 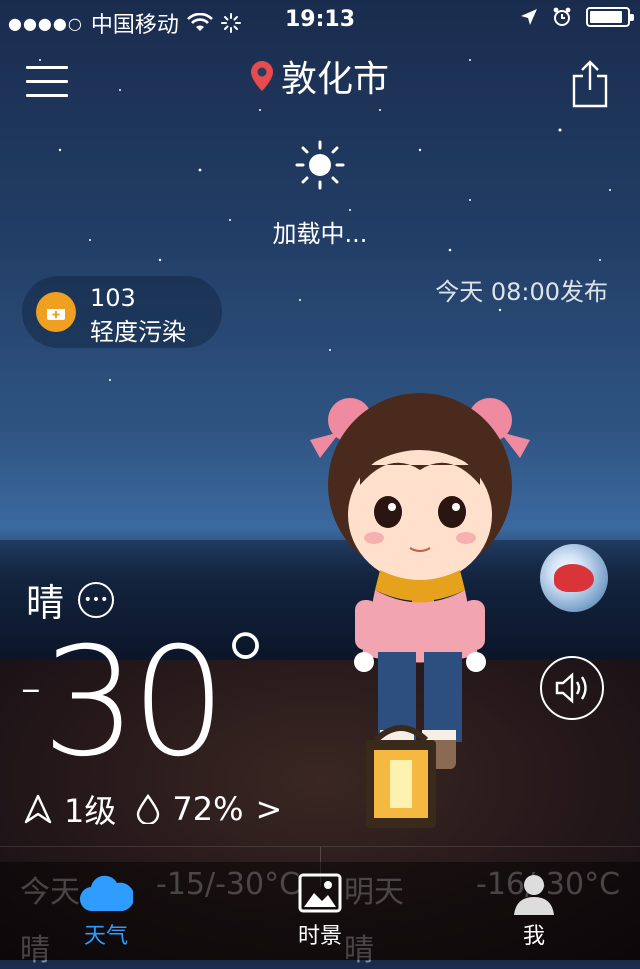 I want to click on location-arrow-icon, so click(x=529, y=17).